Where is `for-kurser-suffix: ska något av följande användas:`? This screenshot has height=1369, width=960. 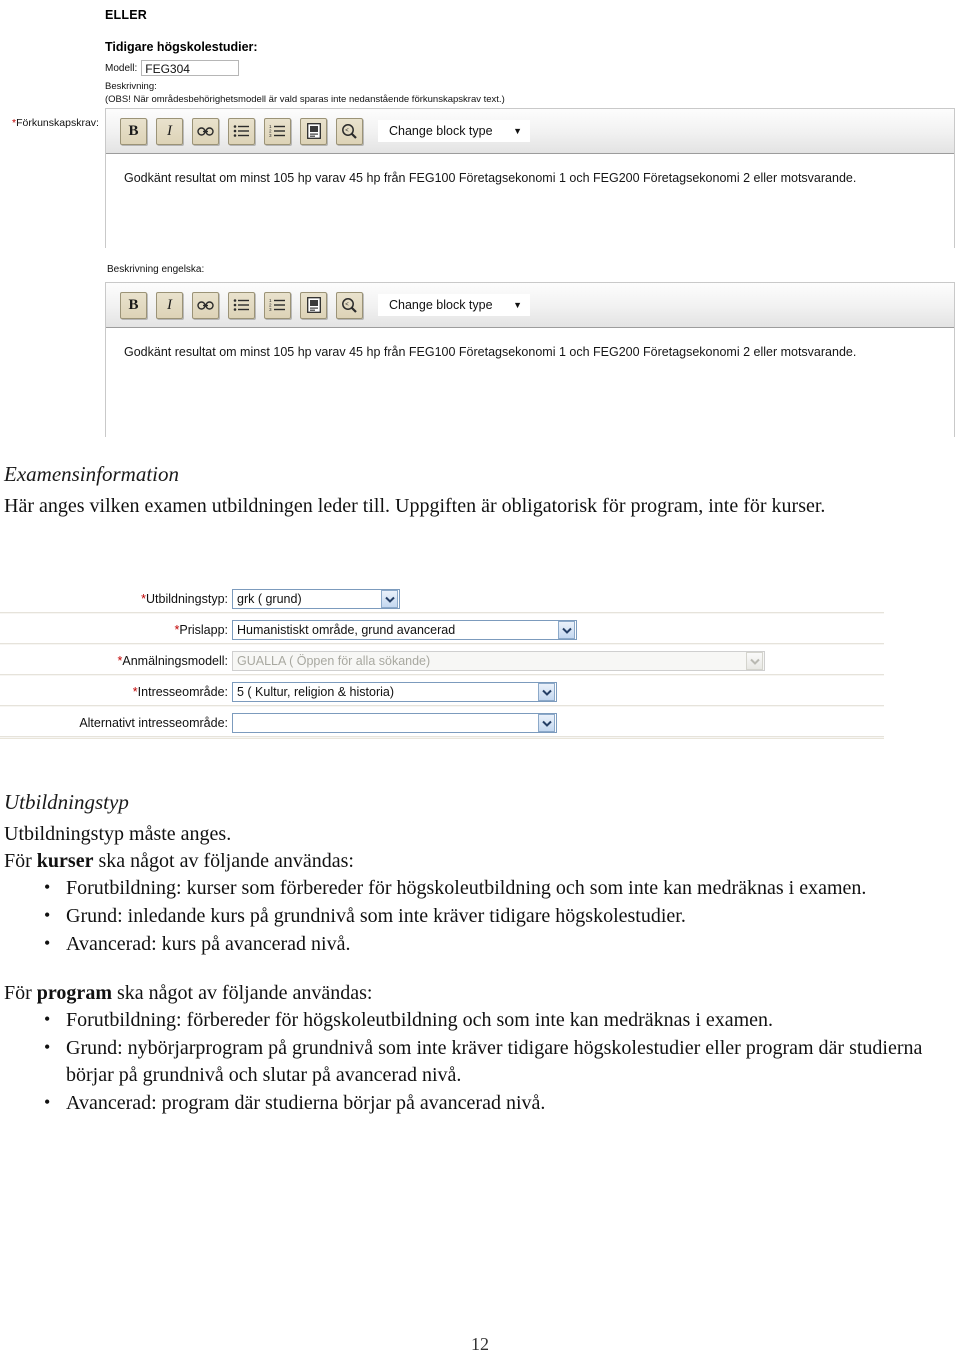 for-kurser-suffix: ska något av följande användas: is located at coordinates (223, 861).